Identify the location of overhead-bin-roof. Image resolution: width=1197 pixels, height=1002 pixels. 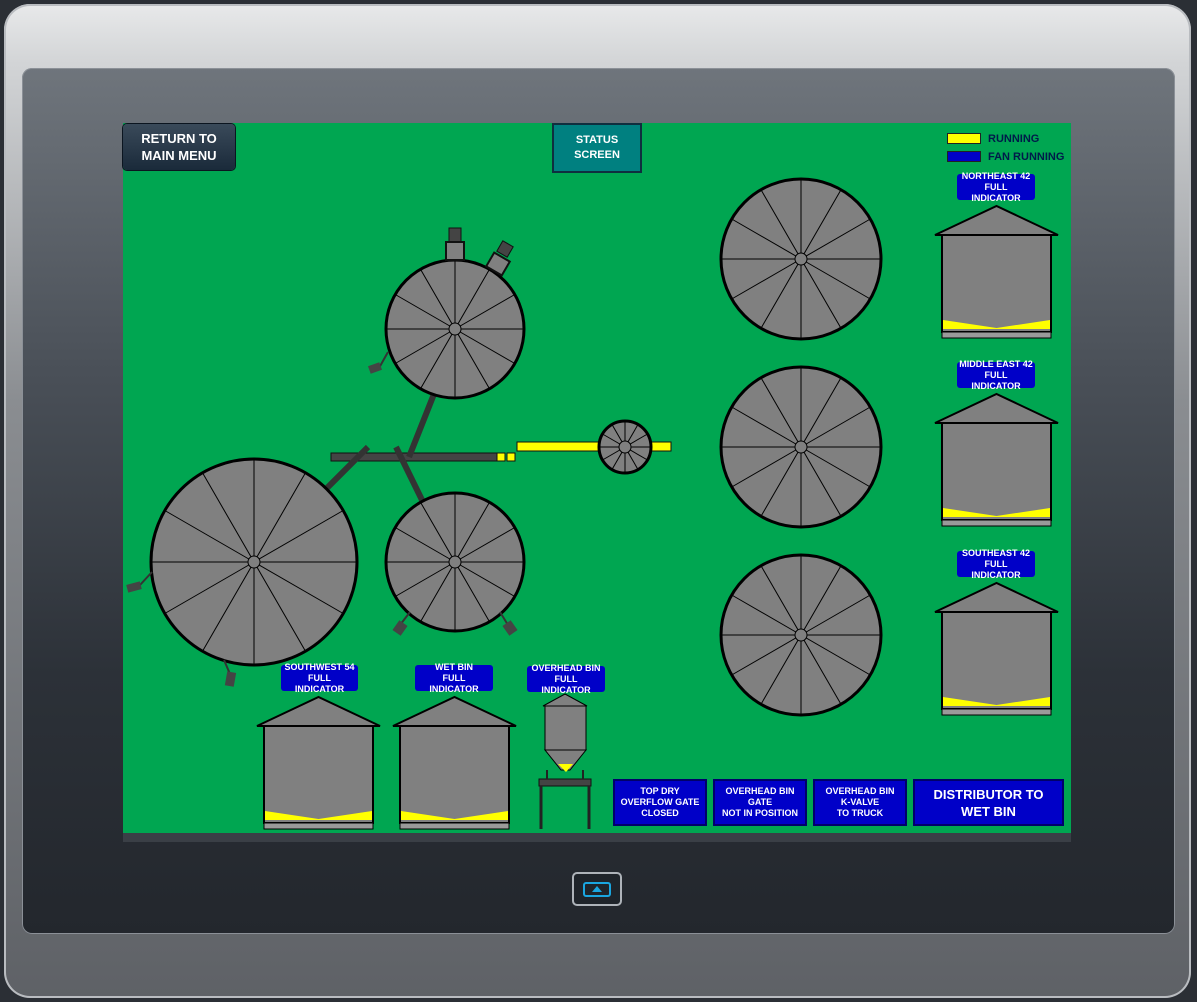
(565, 700).